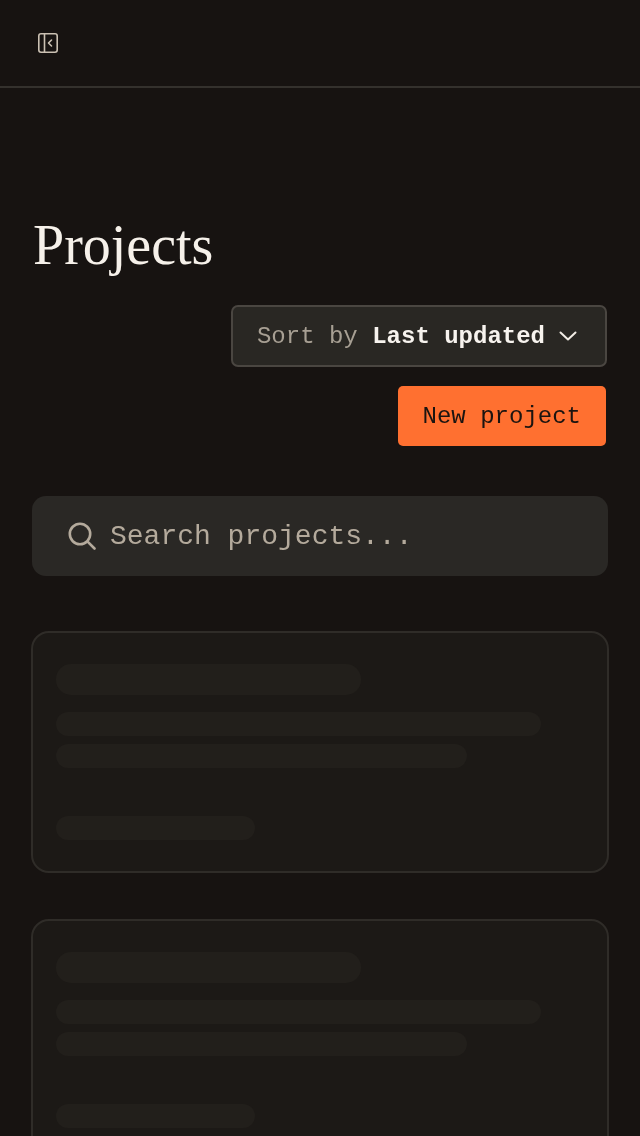 This screenshot has width=640, height=1136. I want to click on sidebar-toggle-icon, so click(48, 43).